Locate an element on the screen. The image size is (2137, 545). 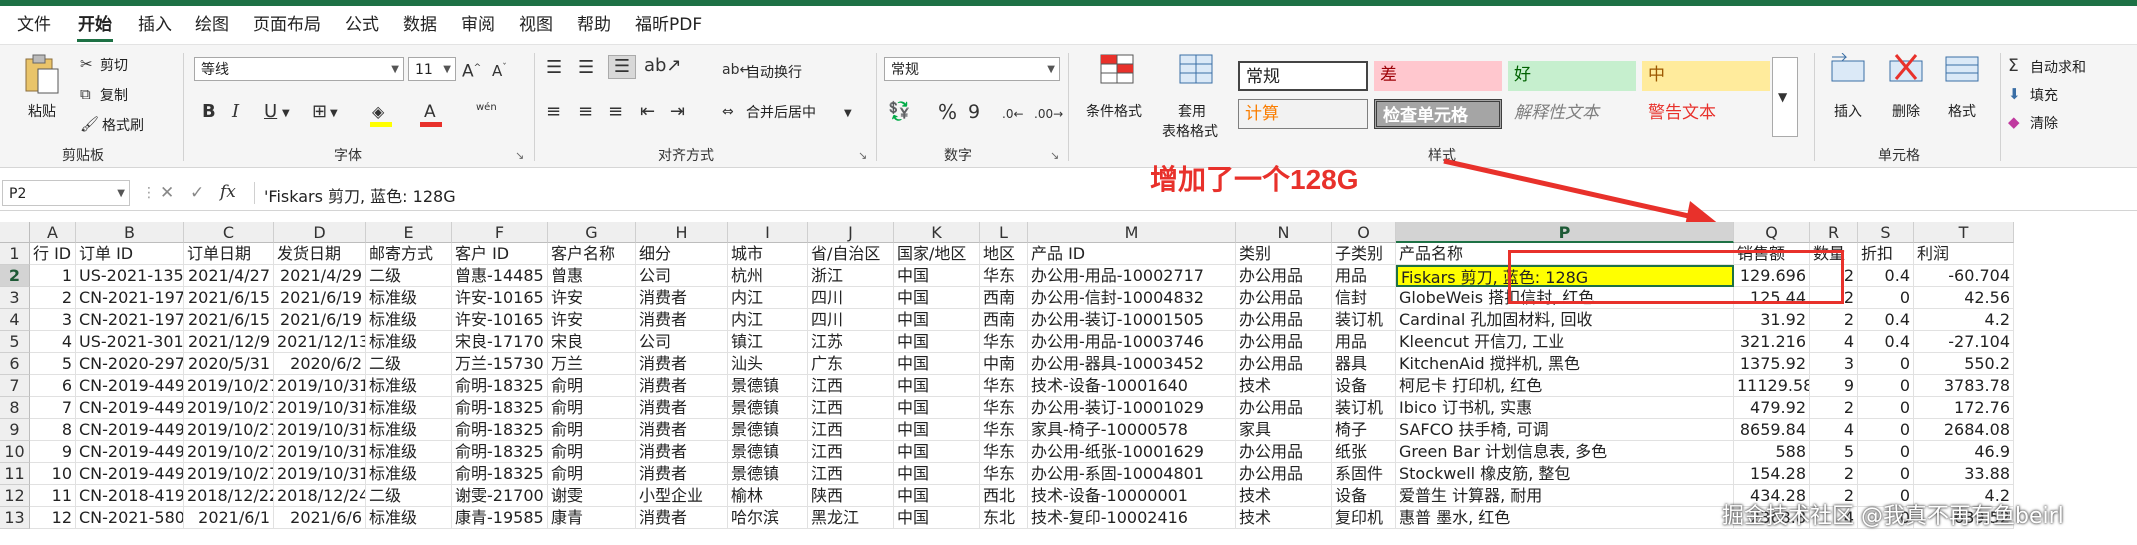
style-warning: 警告文本 is located at coordinates (1706, 114).